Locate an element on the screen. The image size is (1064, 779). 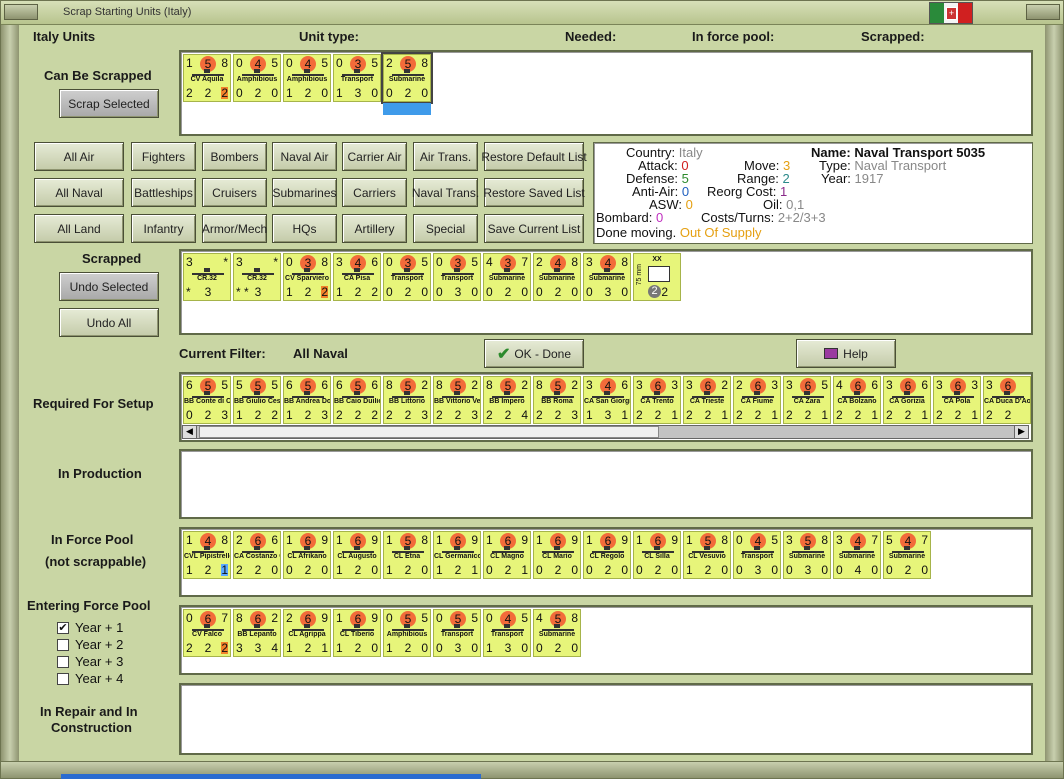
filter-armor-mech-button: Armor/Mech is located at coordinates (234, 228).